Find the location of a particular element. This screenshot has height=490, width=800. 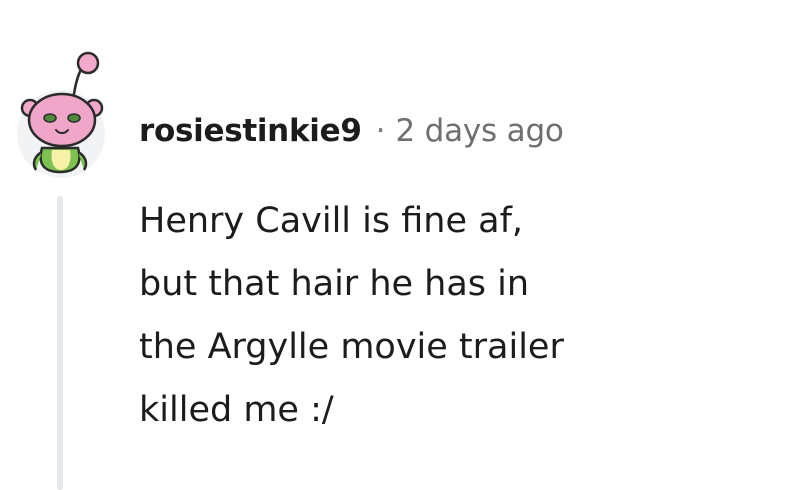

comment-body-line: the Argylle movie trailer is located at coordinates (351, 347).